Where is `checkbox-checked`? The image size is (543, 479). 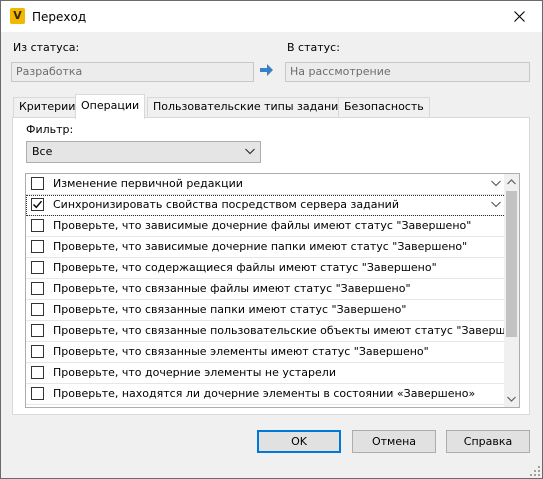
checkbox-checked is located at coordinates (37, 204).